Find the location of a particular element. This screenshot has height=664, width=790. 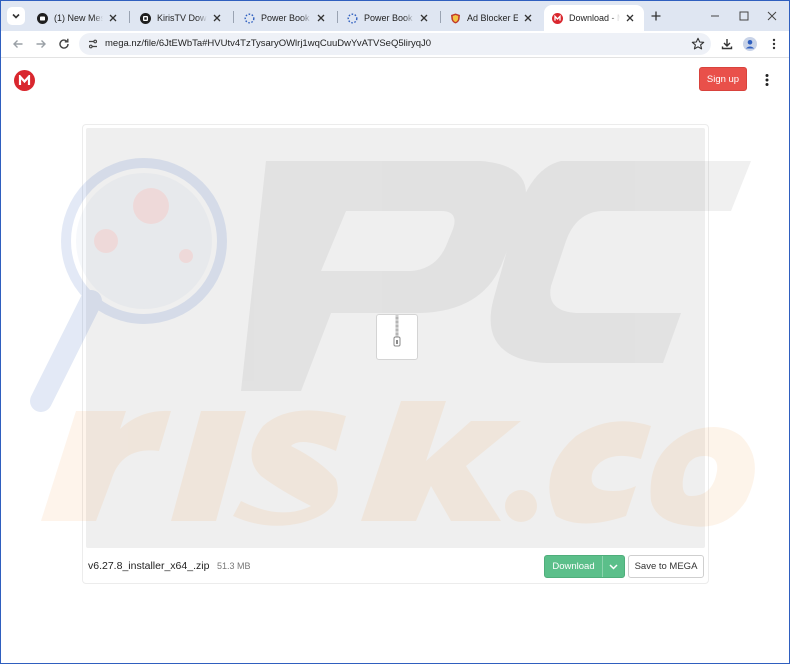

close-window-button is located at coordinates (772, 16).